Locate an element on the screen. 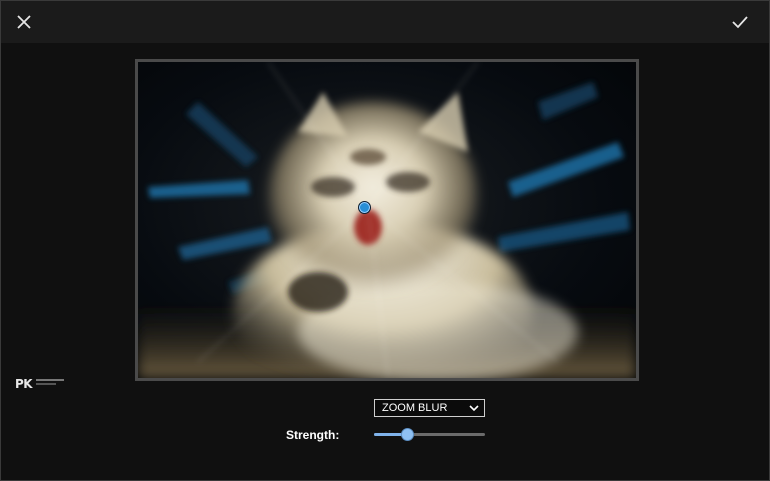 Image resolution: width=770 pixels, height=481 pixels. chevron-down-icon is located at coordinates (474, 408).